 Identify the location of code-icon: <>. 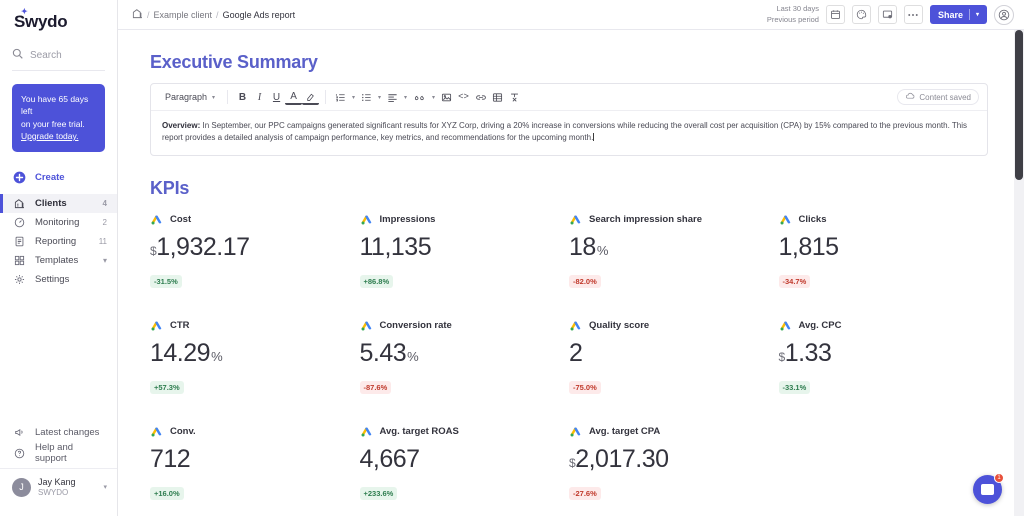
(463, 97).